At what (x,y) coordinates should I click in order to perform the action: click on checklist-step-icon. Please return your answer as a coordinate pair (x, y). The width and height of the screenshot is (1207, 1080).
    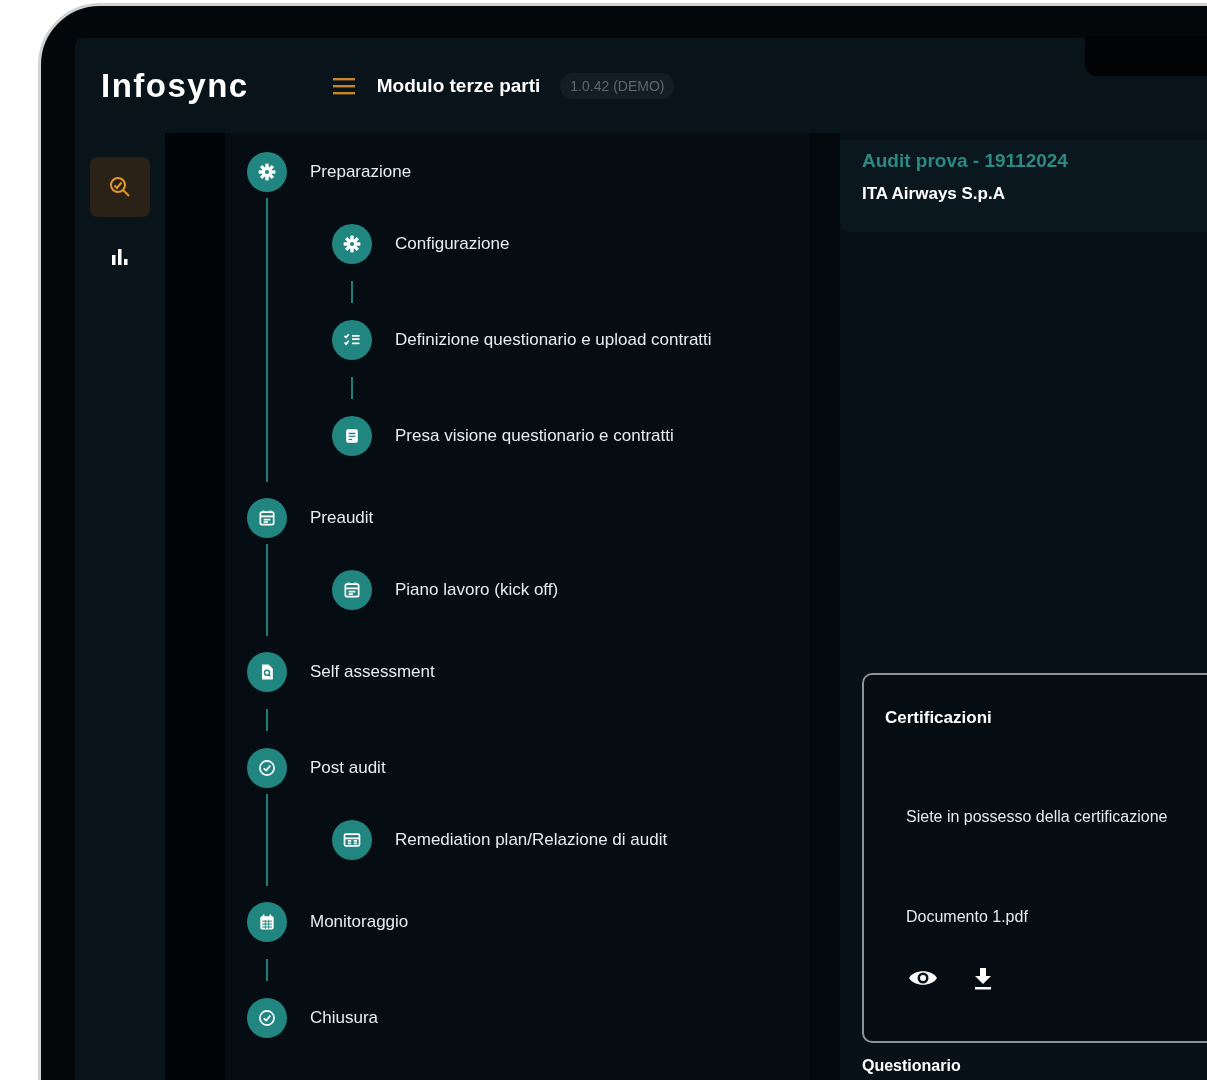
    Looking at the image, I should click on (352, 340).